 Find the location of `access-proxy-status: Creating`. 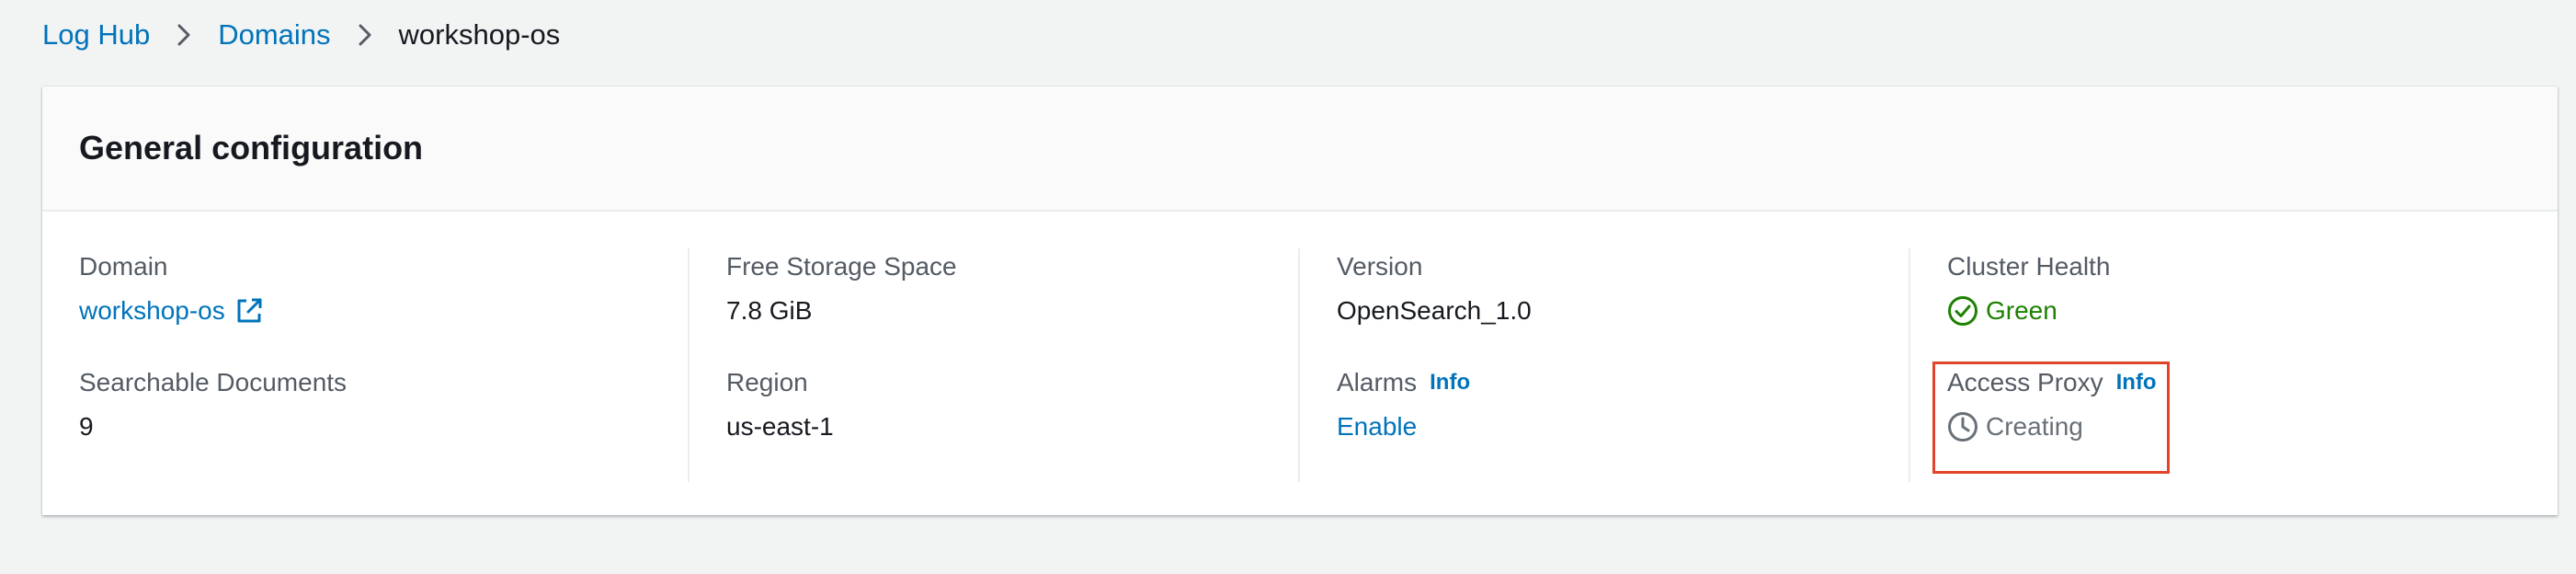

access-proxy-status: Creating is located at coordinates (2015, 427).